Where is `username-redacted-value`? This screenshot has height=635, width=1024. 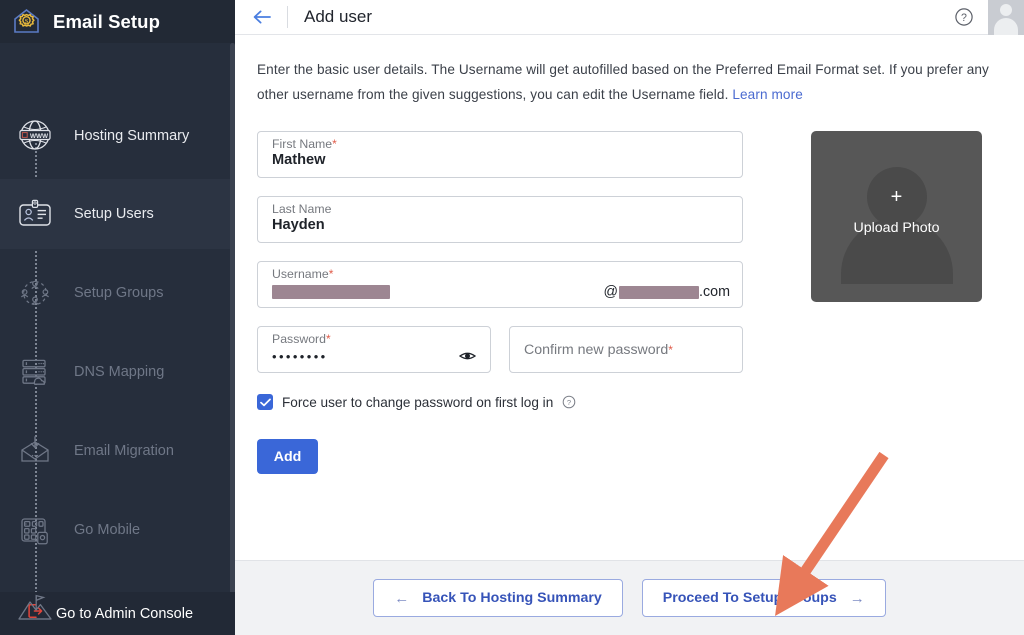
username-redacted-value is located at coordinates (331, 292).